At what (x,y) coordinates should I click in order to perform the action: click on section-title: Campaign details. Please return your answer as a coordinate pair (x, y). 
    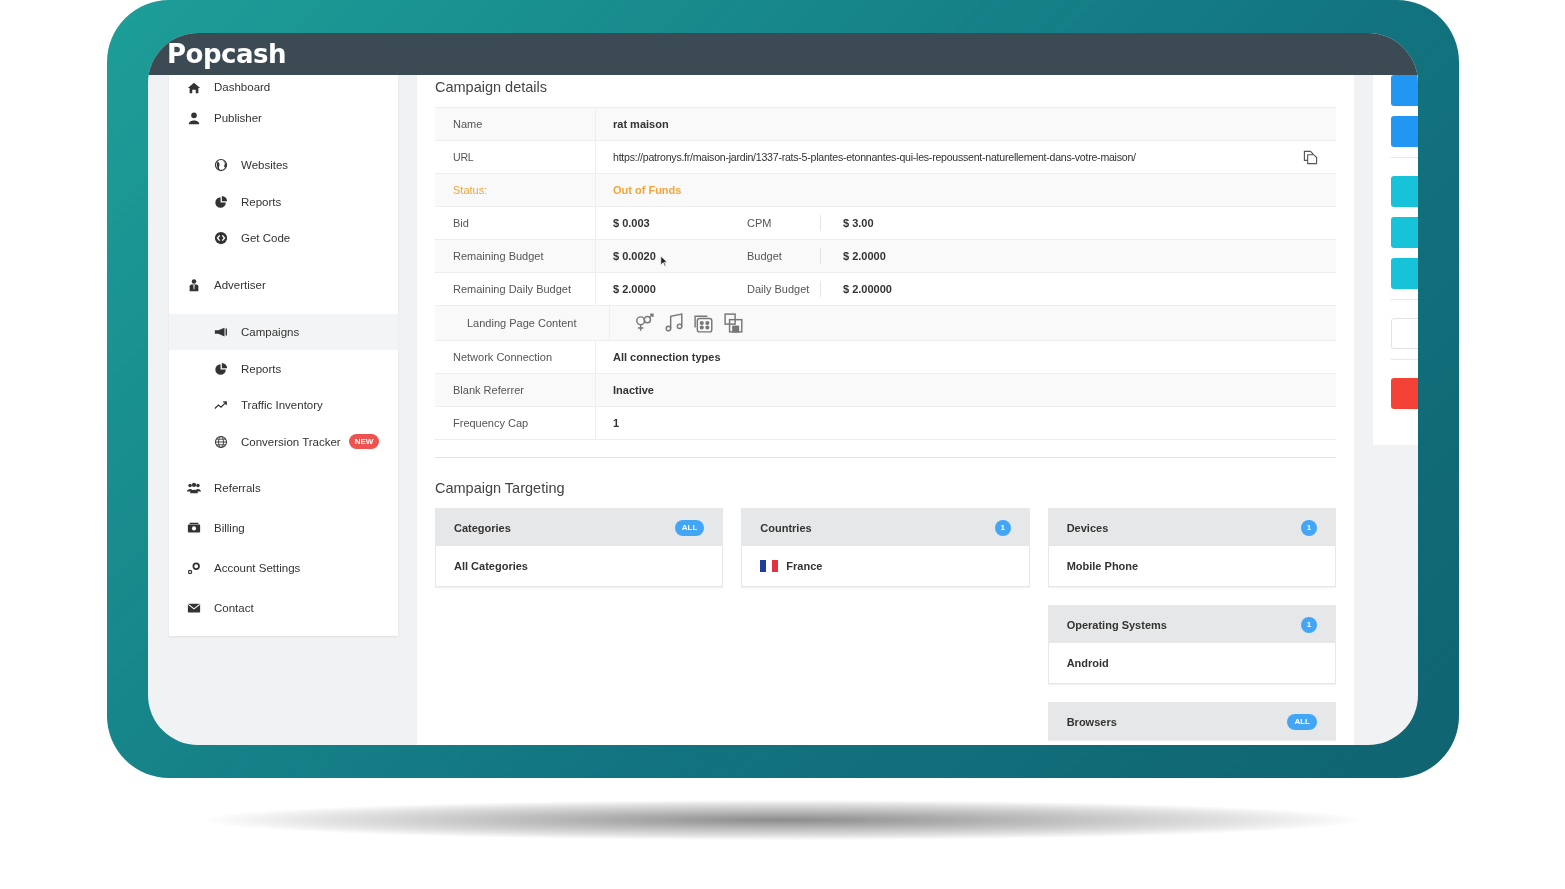
    Looking at the image, I should click on (492, 87).